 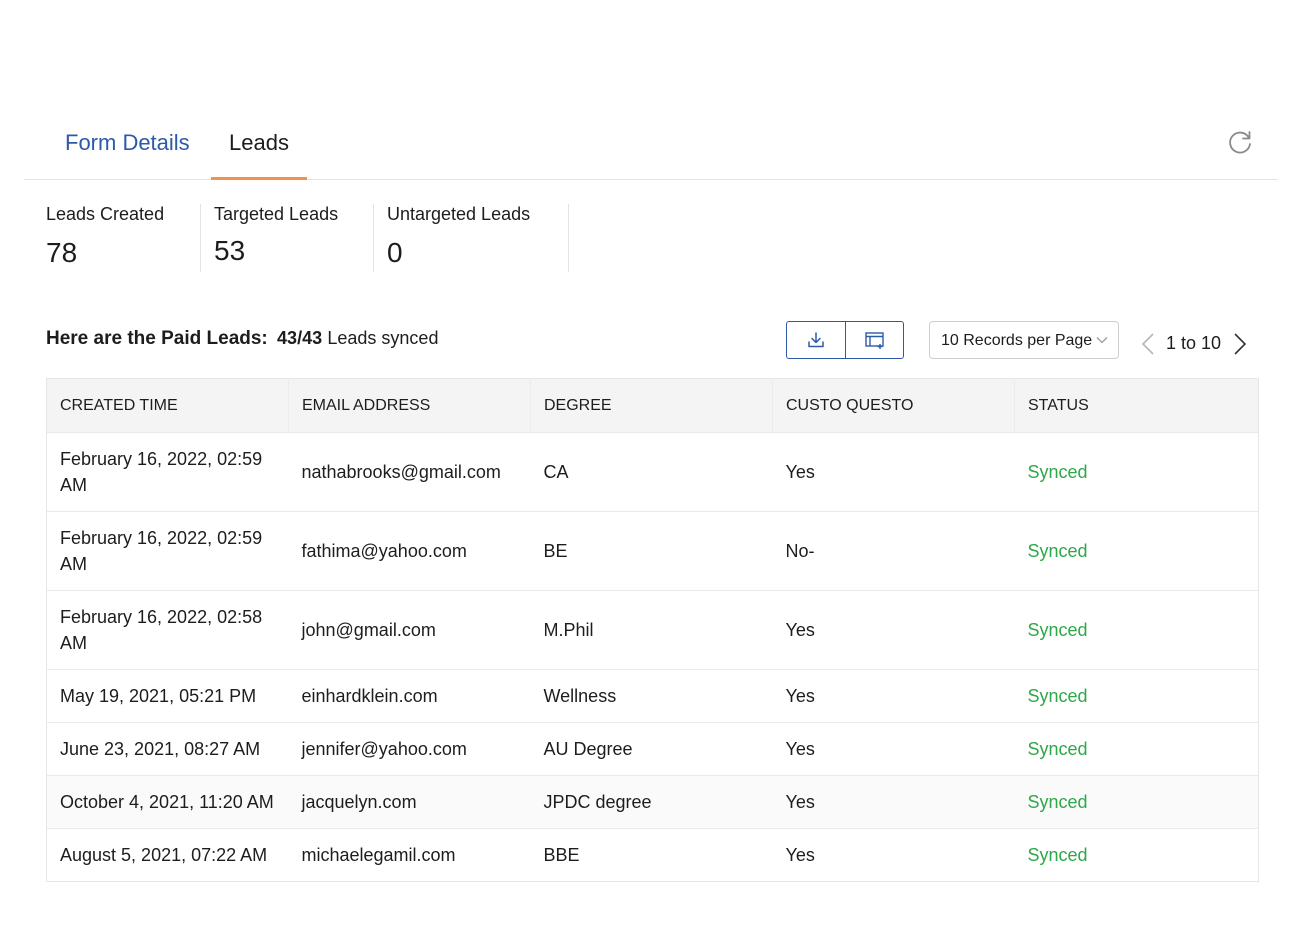 What do you see at coordinates (276, 214) in the screenshot?
I see `stat-label: Targeted Leads` at bounding box center [276, 214].